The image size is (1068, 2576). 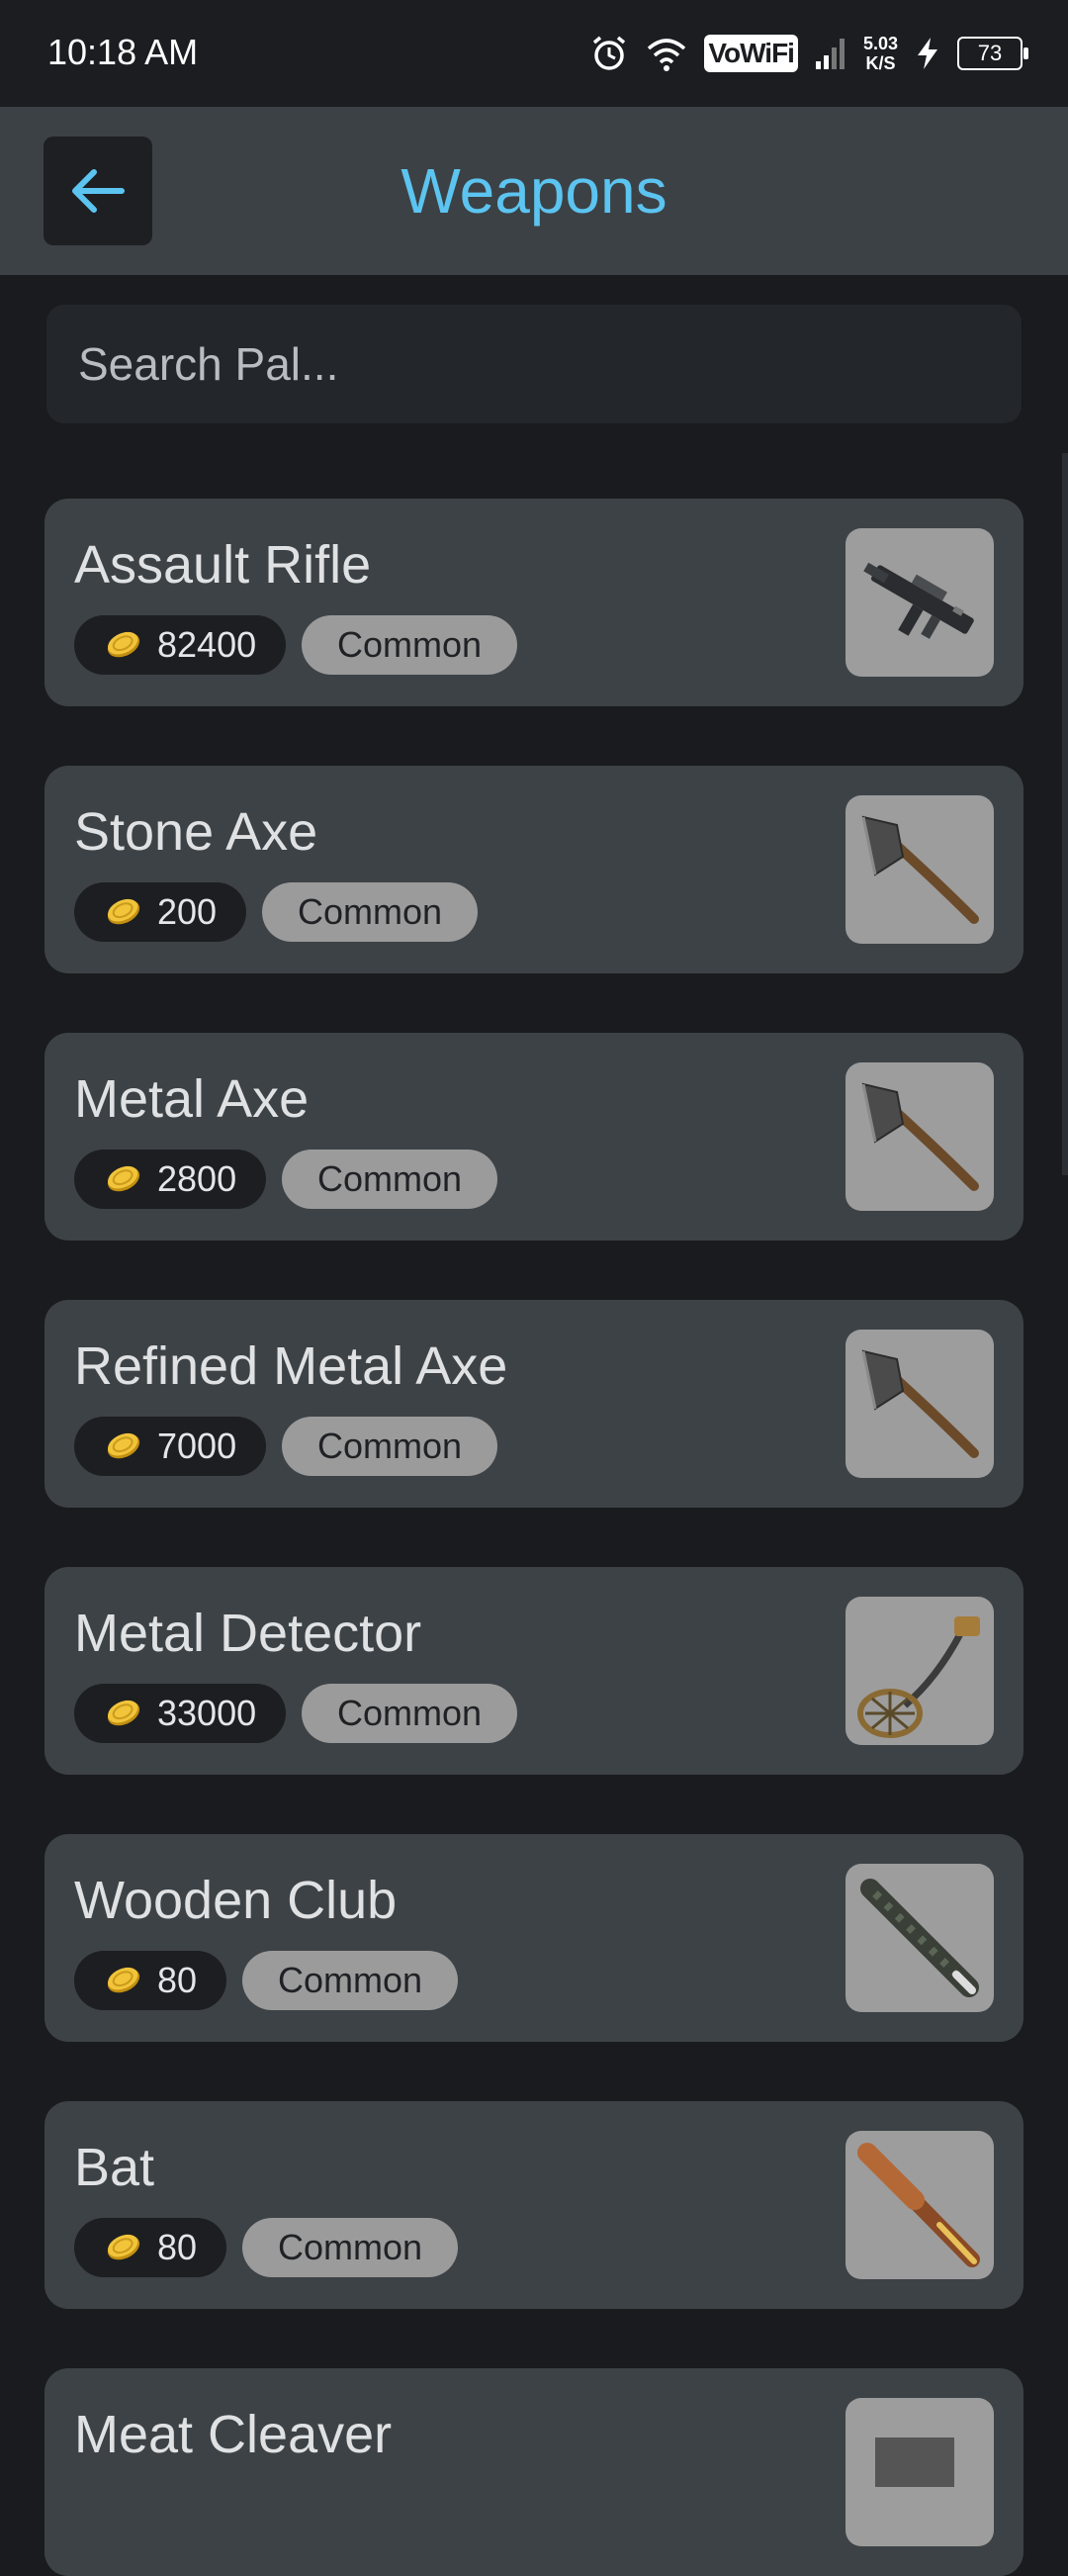 What do you see at coordinates (534, 602) in the screenshot?
I see `weapon-card: Assault Rifle 82400 Common` at bounding box center [534, 602].